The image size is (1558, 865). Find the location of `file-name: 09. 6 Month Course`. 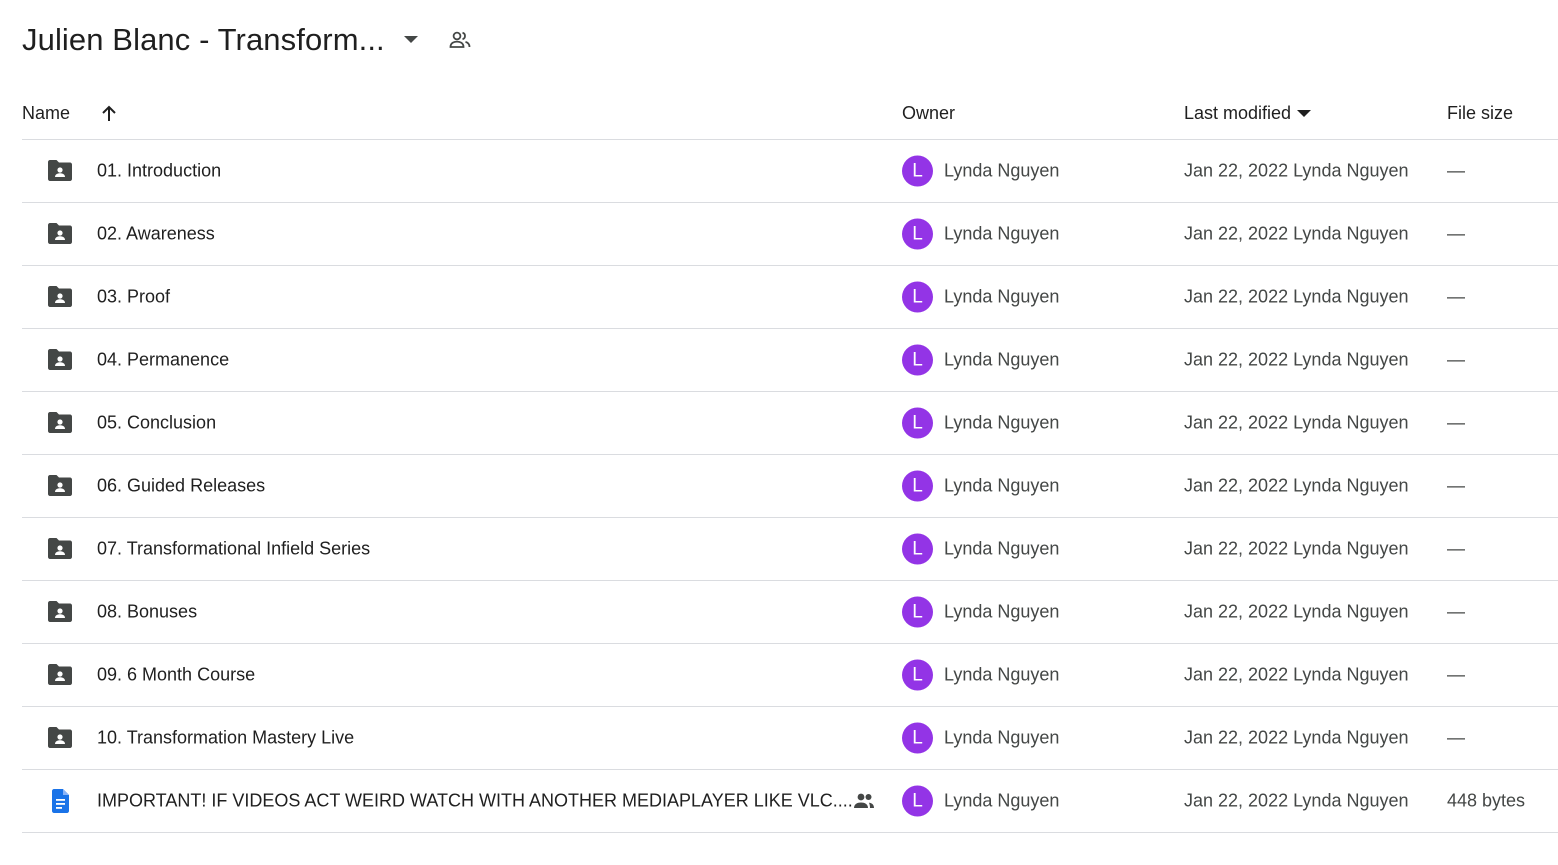

file-name: 09. 6 Month Course is located at coordinates (176, 674).